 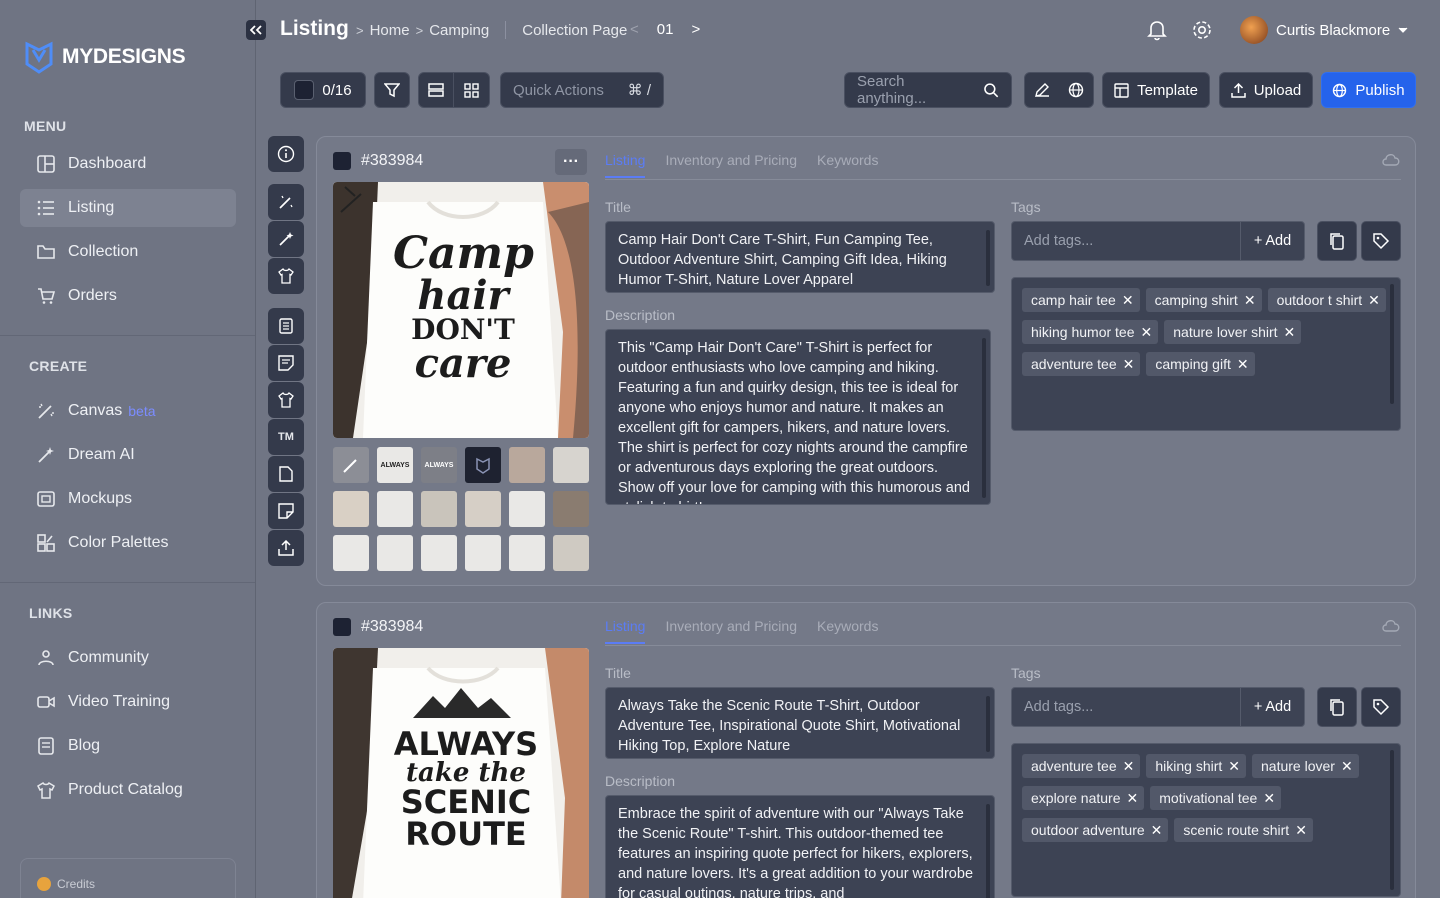 I want to click on tag-input: Add tags... + Add, so click(x=1158, y=241).